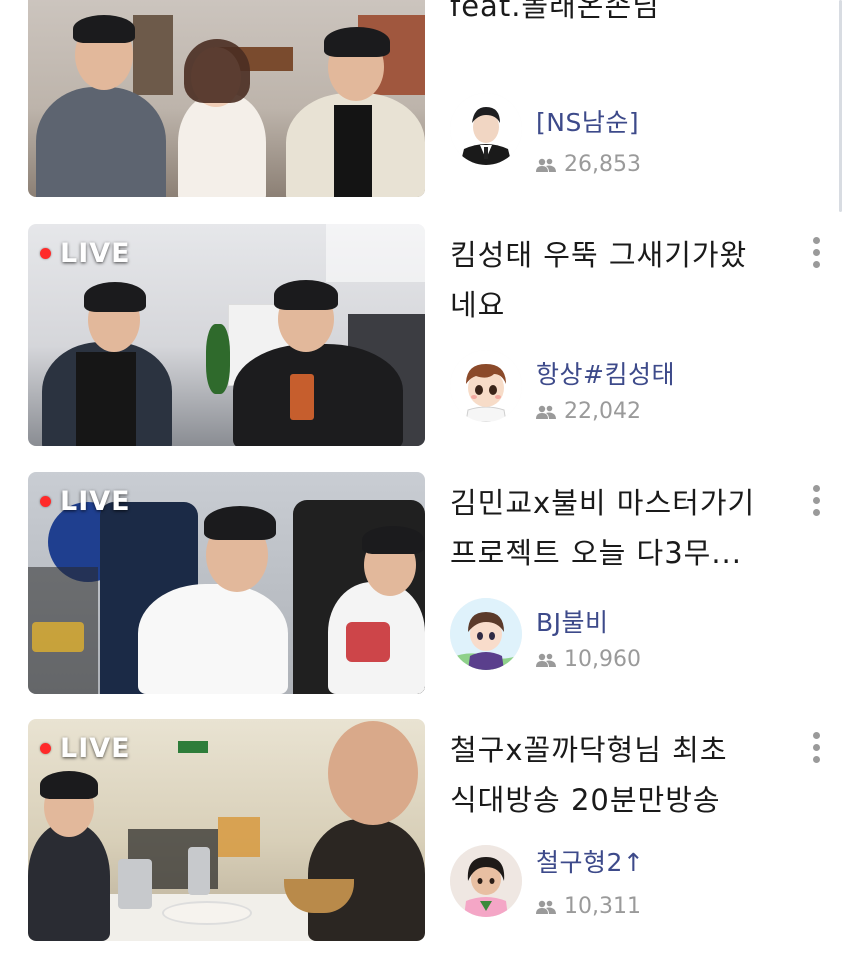  I want to click on stream-title: 킴성태 우뚝 그새기가왔 네요, so click(620, 280).